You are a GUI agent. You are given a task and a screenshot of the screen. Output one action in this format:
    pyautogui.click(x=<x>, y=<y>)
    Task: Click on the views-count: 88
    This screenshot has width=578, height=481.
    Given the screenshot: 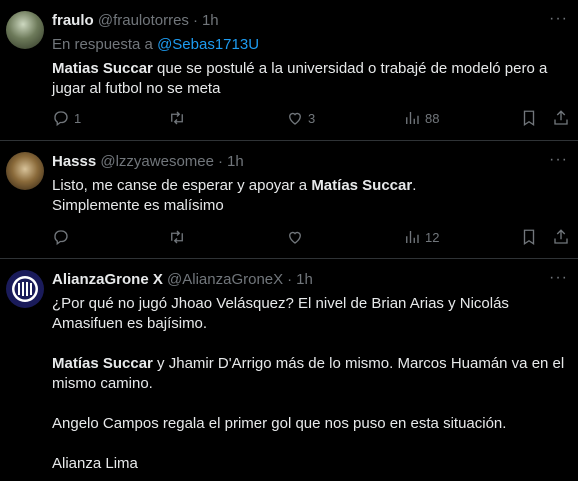 What is the action you would take?
    pyautogui.click(x=432, y=118)
    